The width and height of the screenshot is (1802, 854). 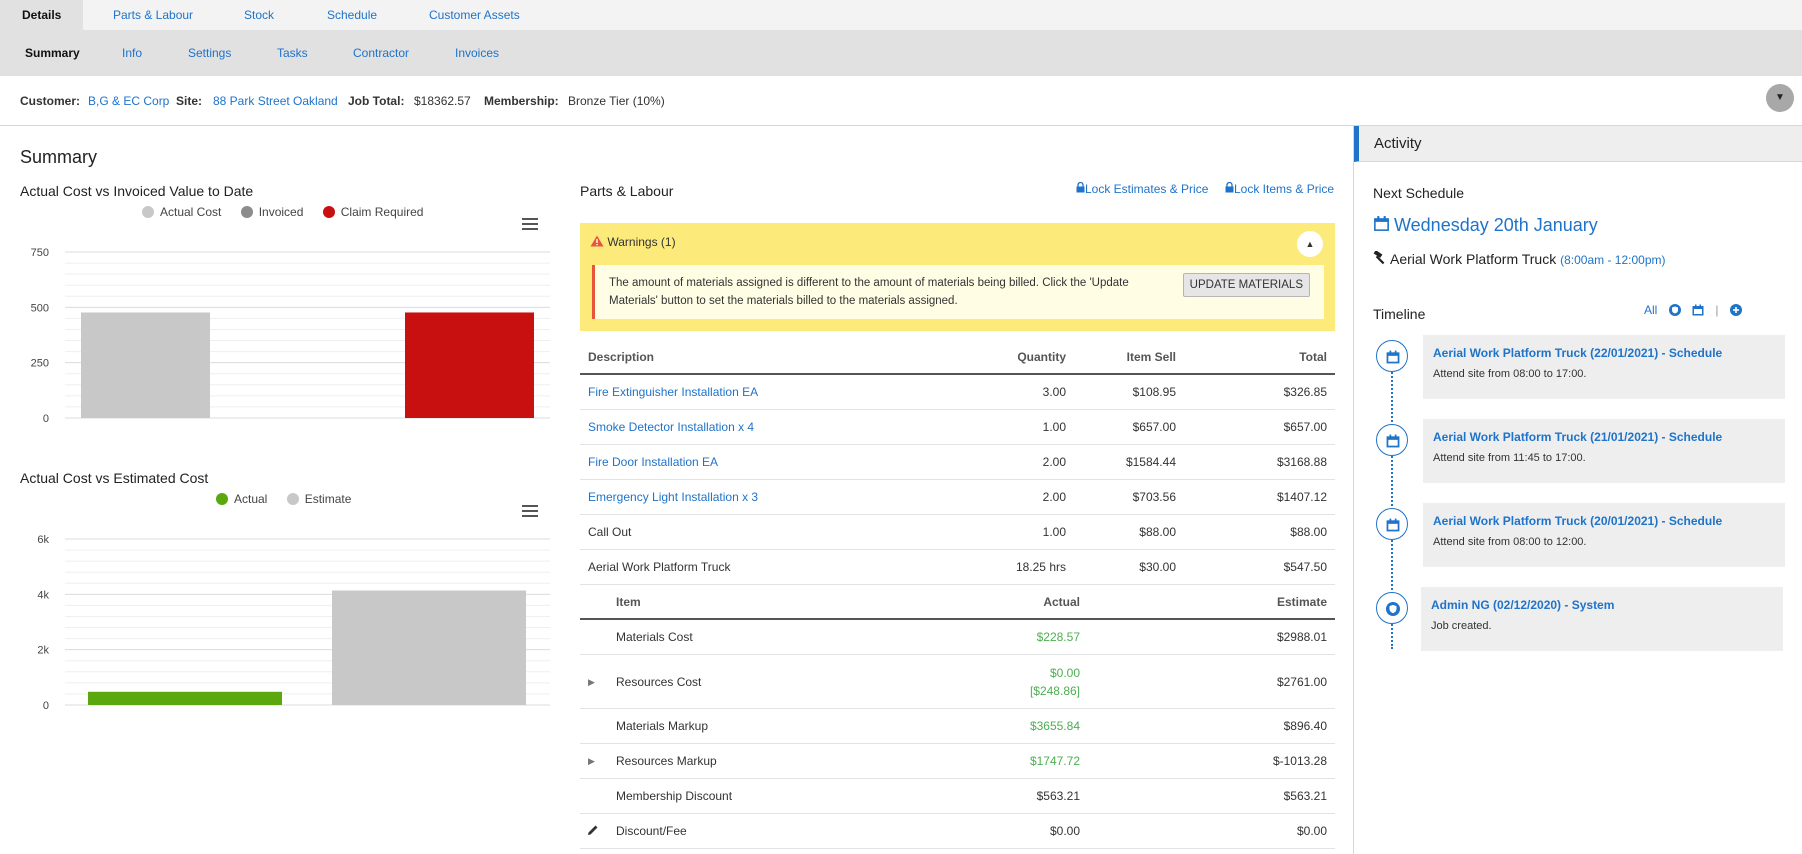 I want to click on subtab-tasks: Tasks, so click(x=292, y=53).